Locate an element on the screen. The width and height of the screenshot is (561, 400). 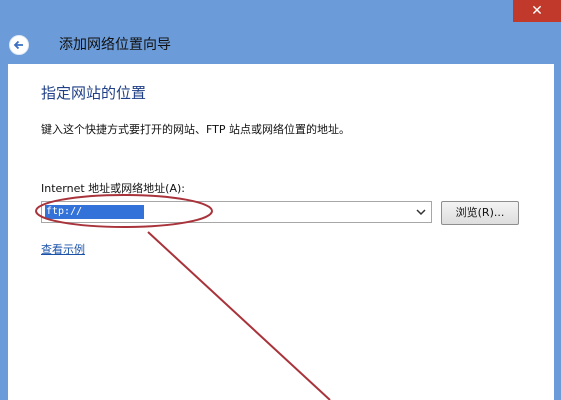
close-icon: ✕ is located at coordinates (537, 11).